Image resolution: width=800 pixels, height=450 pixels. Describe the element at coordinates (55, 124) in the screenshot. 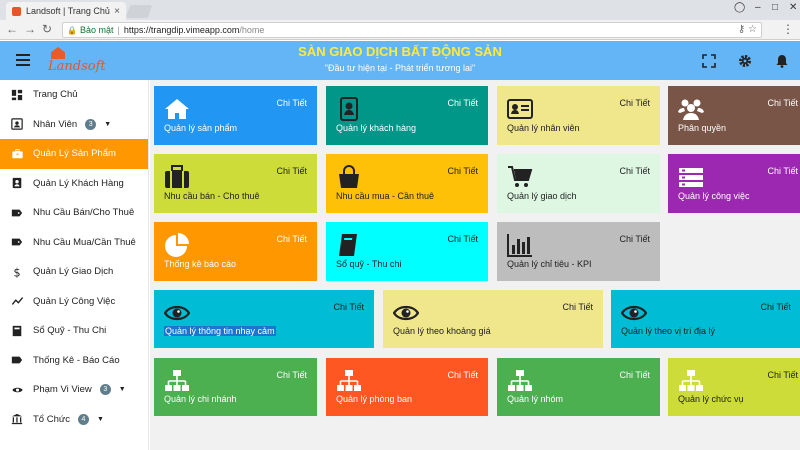

I see `sidebar-item-label: Nhân Viên` at that location.